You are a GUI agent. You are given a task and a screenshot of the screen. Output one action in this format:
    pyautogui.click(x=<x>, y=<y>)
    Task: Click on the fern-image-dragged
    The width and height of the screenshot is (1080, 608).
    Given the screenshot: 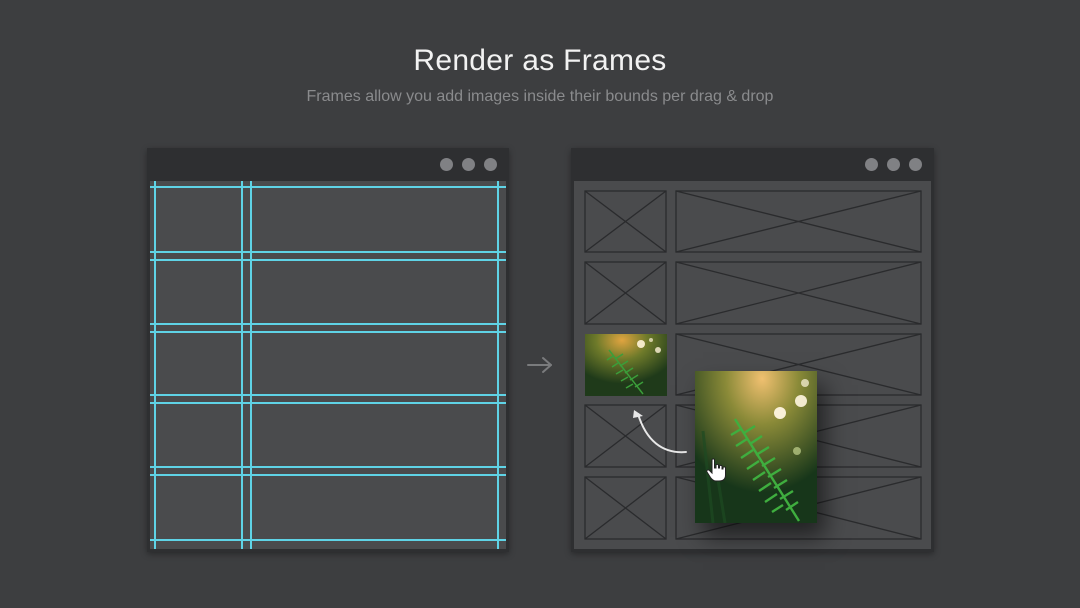 What is the action you would take?
    pyautogui.click(x=756, y=447)
    